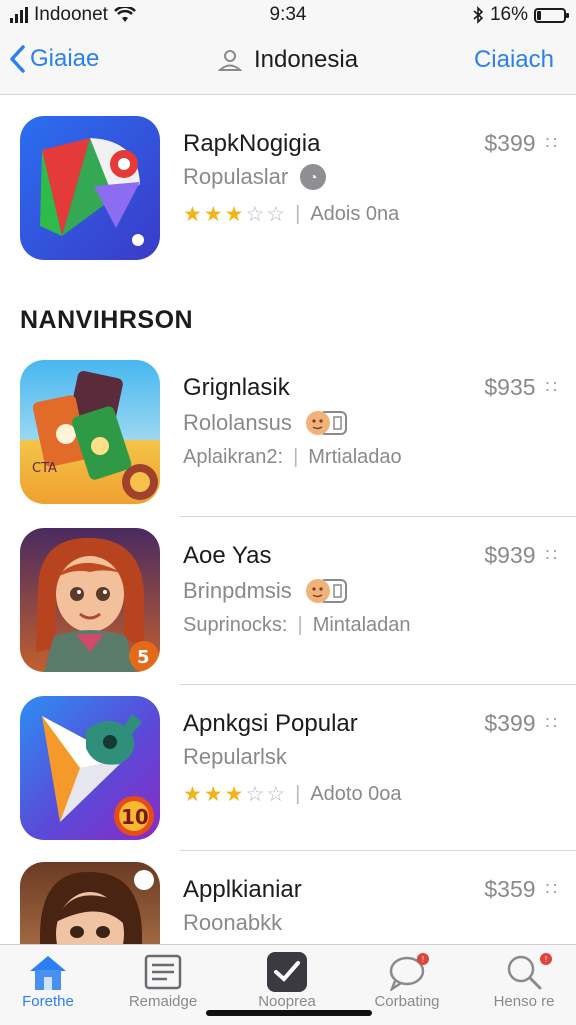  I want to click on tab-label: Nooprea, so click(287, 1001).